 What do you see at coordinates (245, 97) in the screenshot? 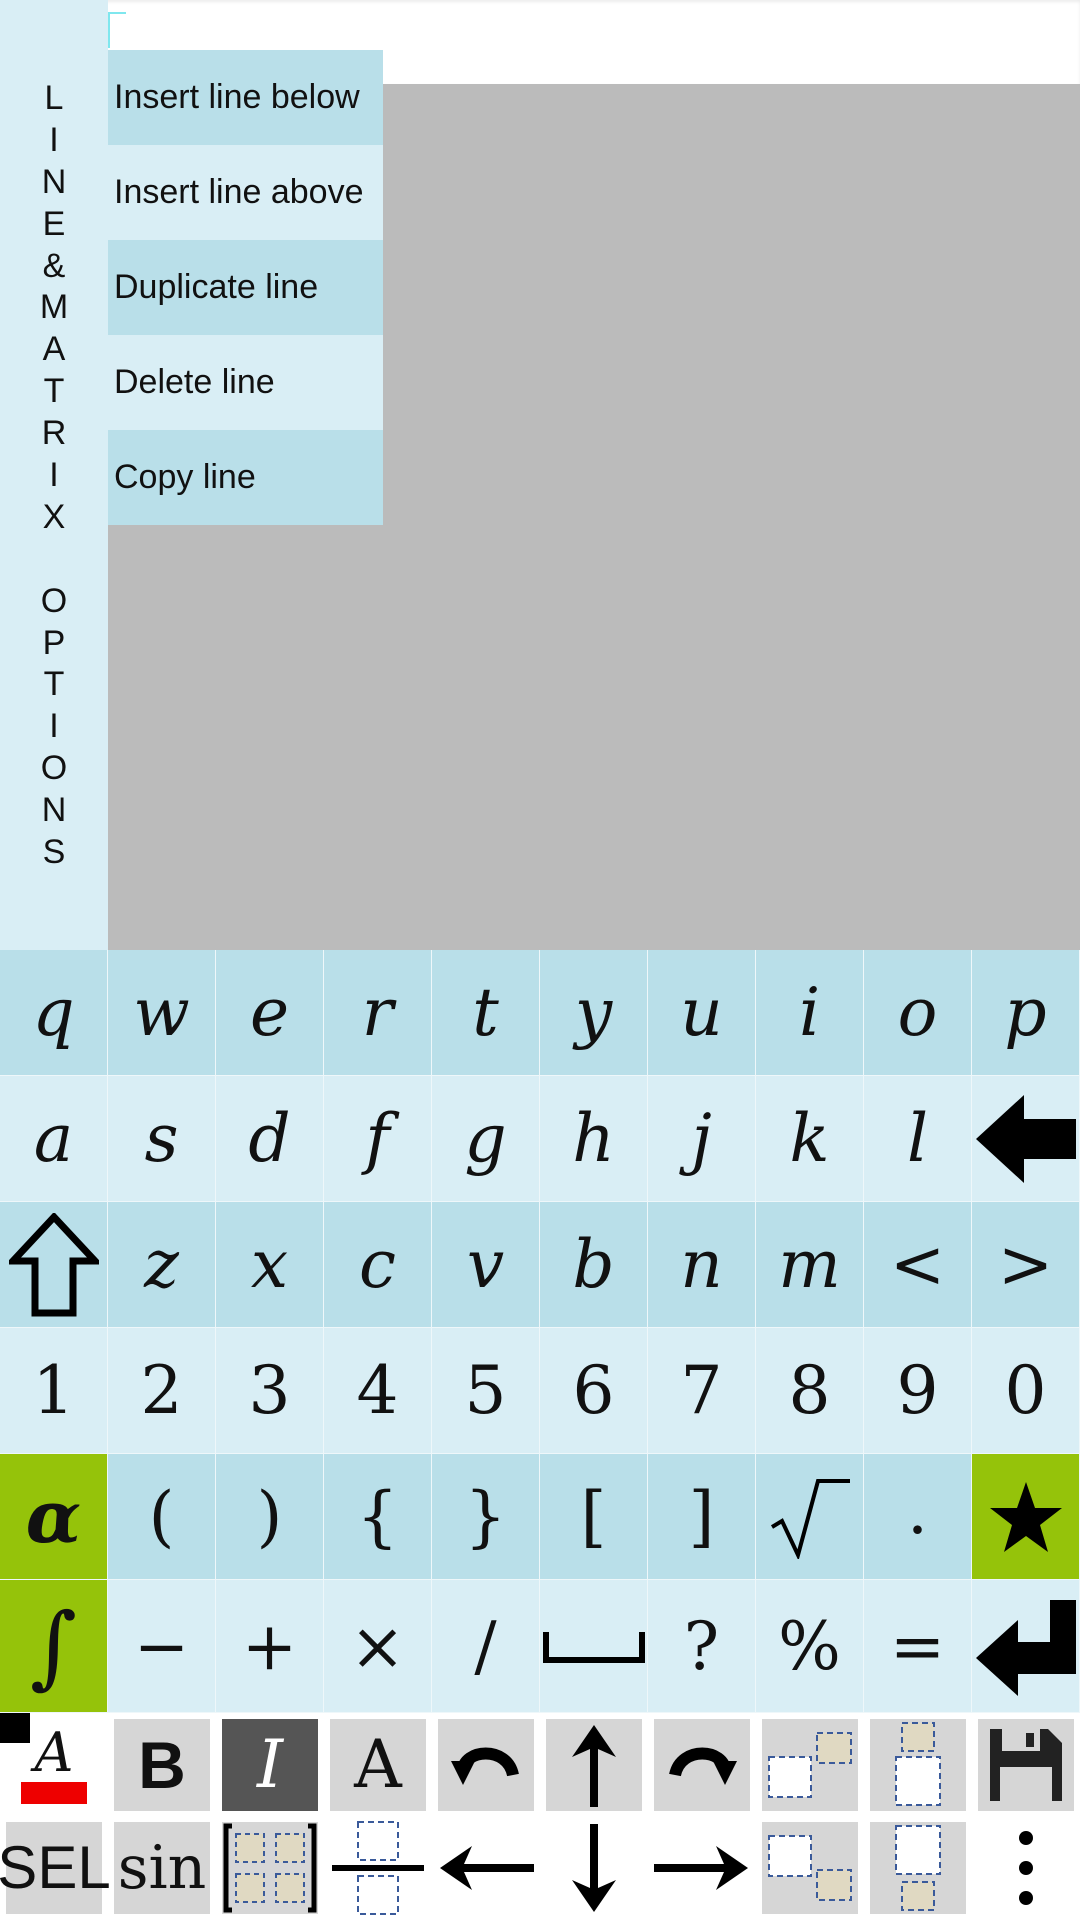
I see `menu-insert-line-below: Insert line below` at bounding box center [245, 97].